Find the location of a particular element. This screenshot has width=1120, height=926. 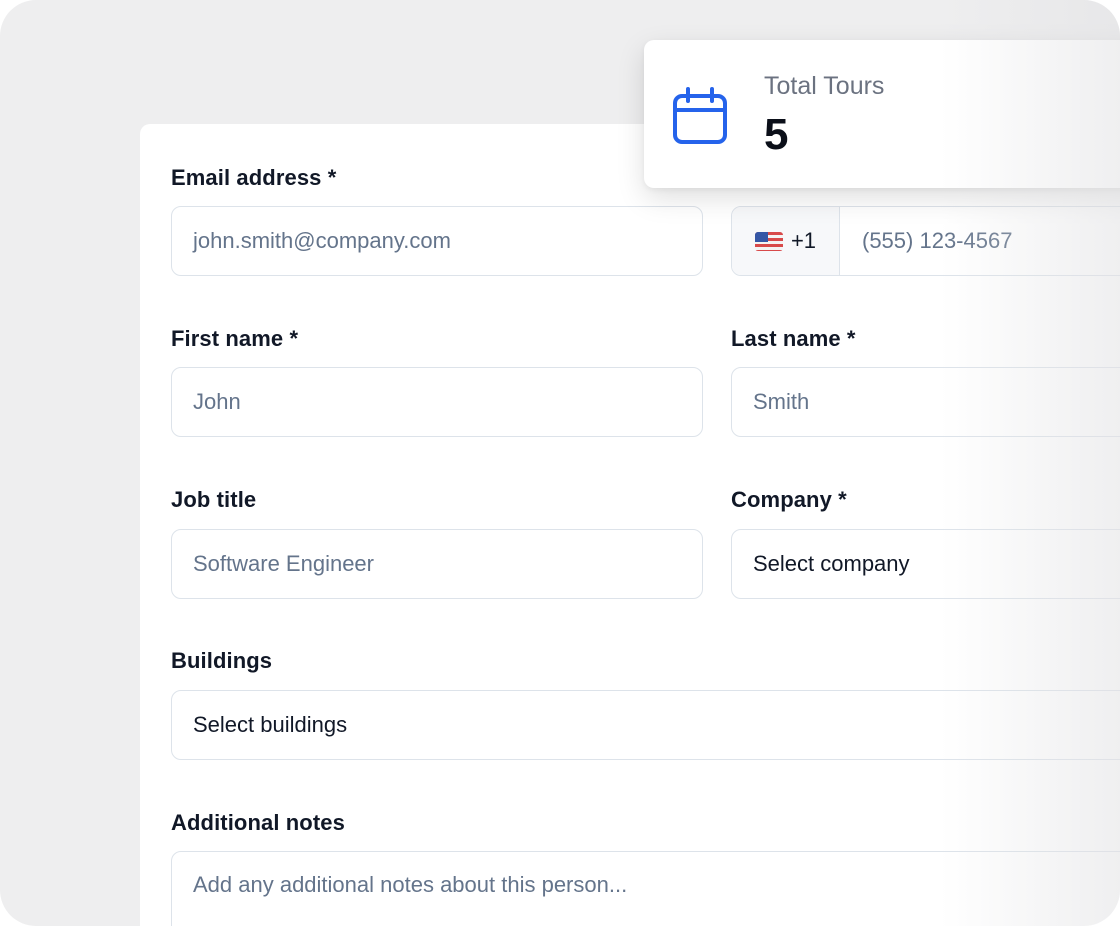

stat-value: 5 is located at coordinates (776, 134).